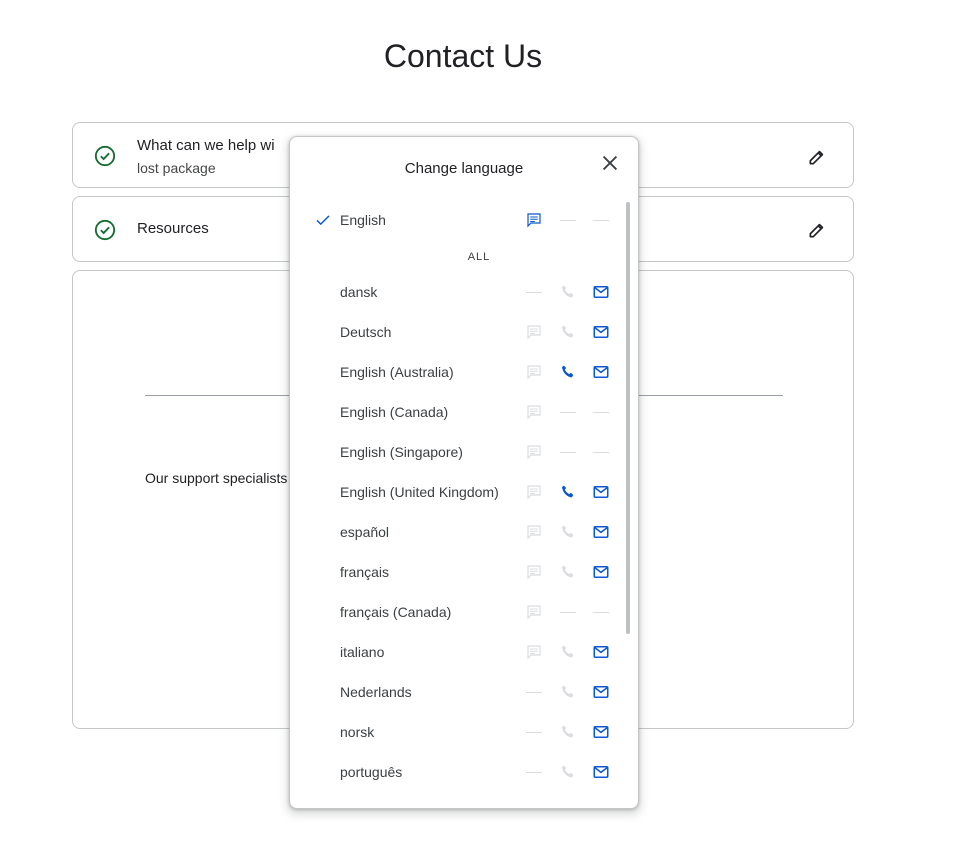 The image size is (966, 847). Describe the element at coordinates (610, 163) in the screenshot. I see `close-icon` at that location.